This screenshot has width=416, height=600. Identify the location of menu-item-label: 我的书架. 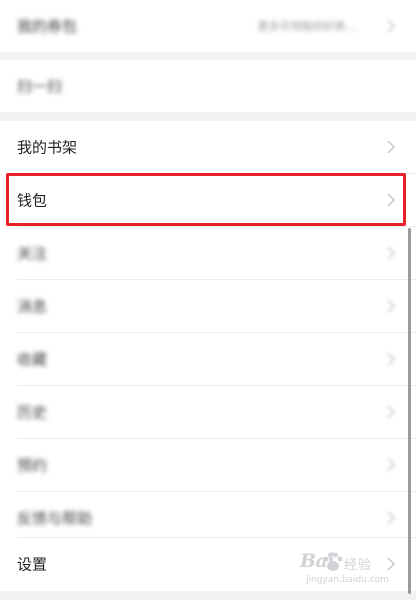
(47, 147).